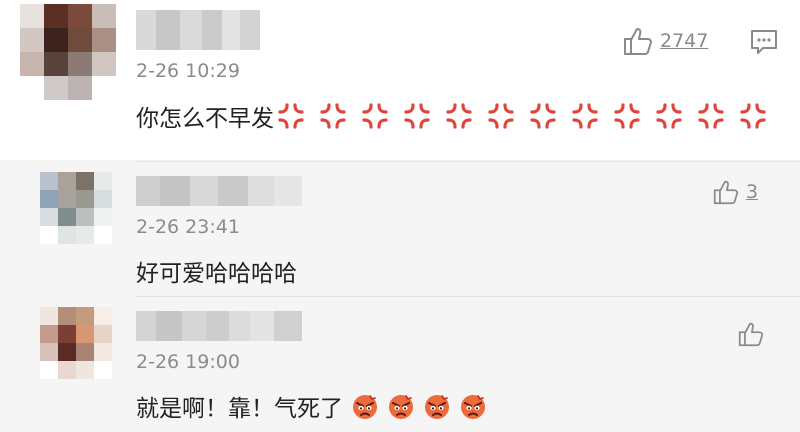 This screenshot has height=432, width=800. I want to click on like-button: 2747, so click(665, 41).